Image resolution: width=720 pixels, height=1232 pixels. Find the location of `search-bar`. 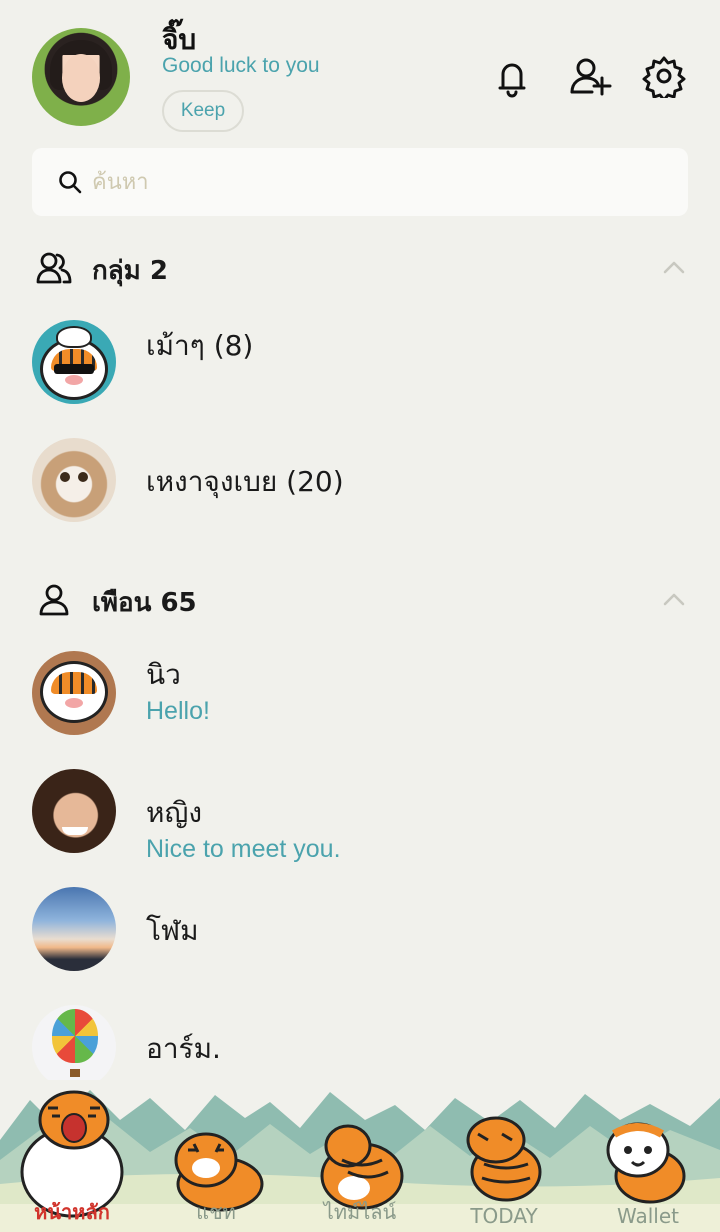

search-bar is located at coordinates (360, 182).